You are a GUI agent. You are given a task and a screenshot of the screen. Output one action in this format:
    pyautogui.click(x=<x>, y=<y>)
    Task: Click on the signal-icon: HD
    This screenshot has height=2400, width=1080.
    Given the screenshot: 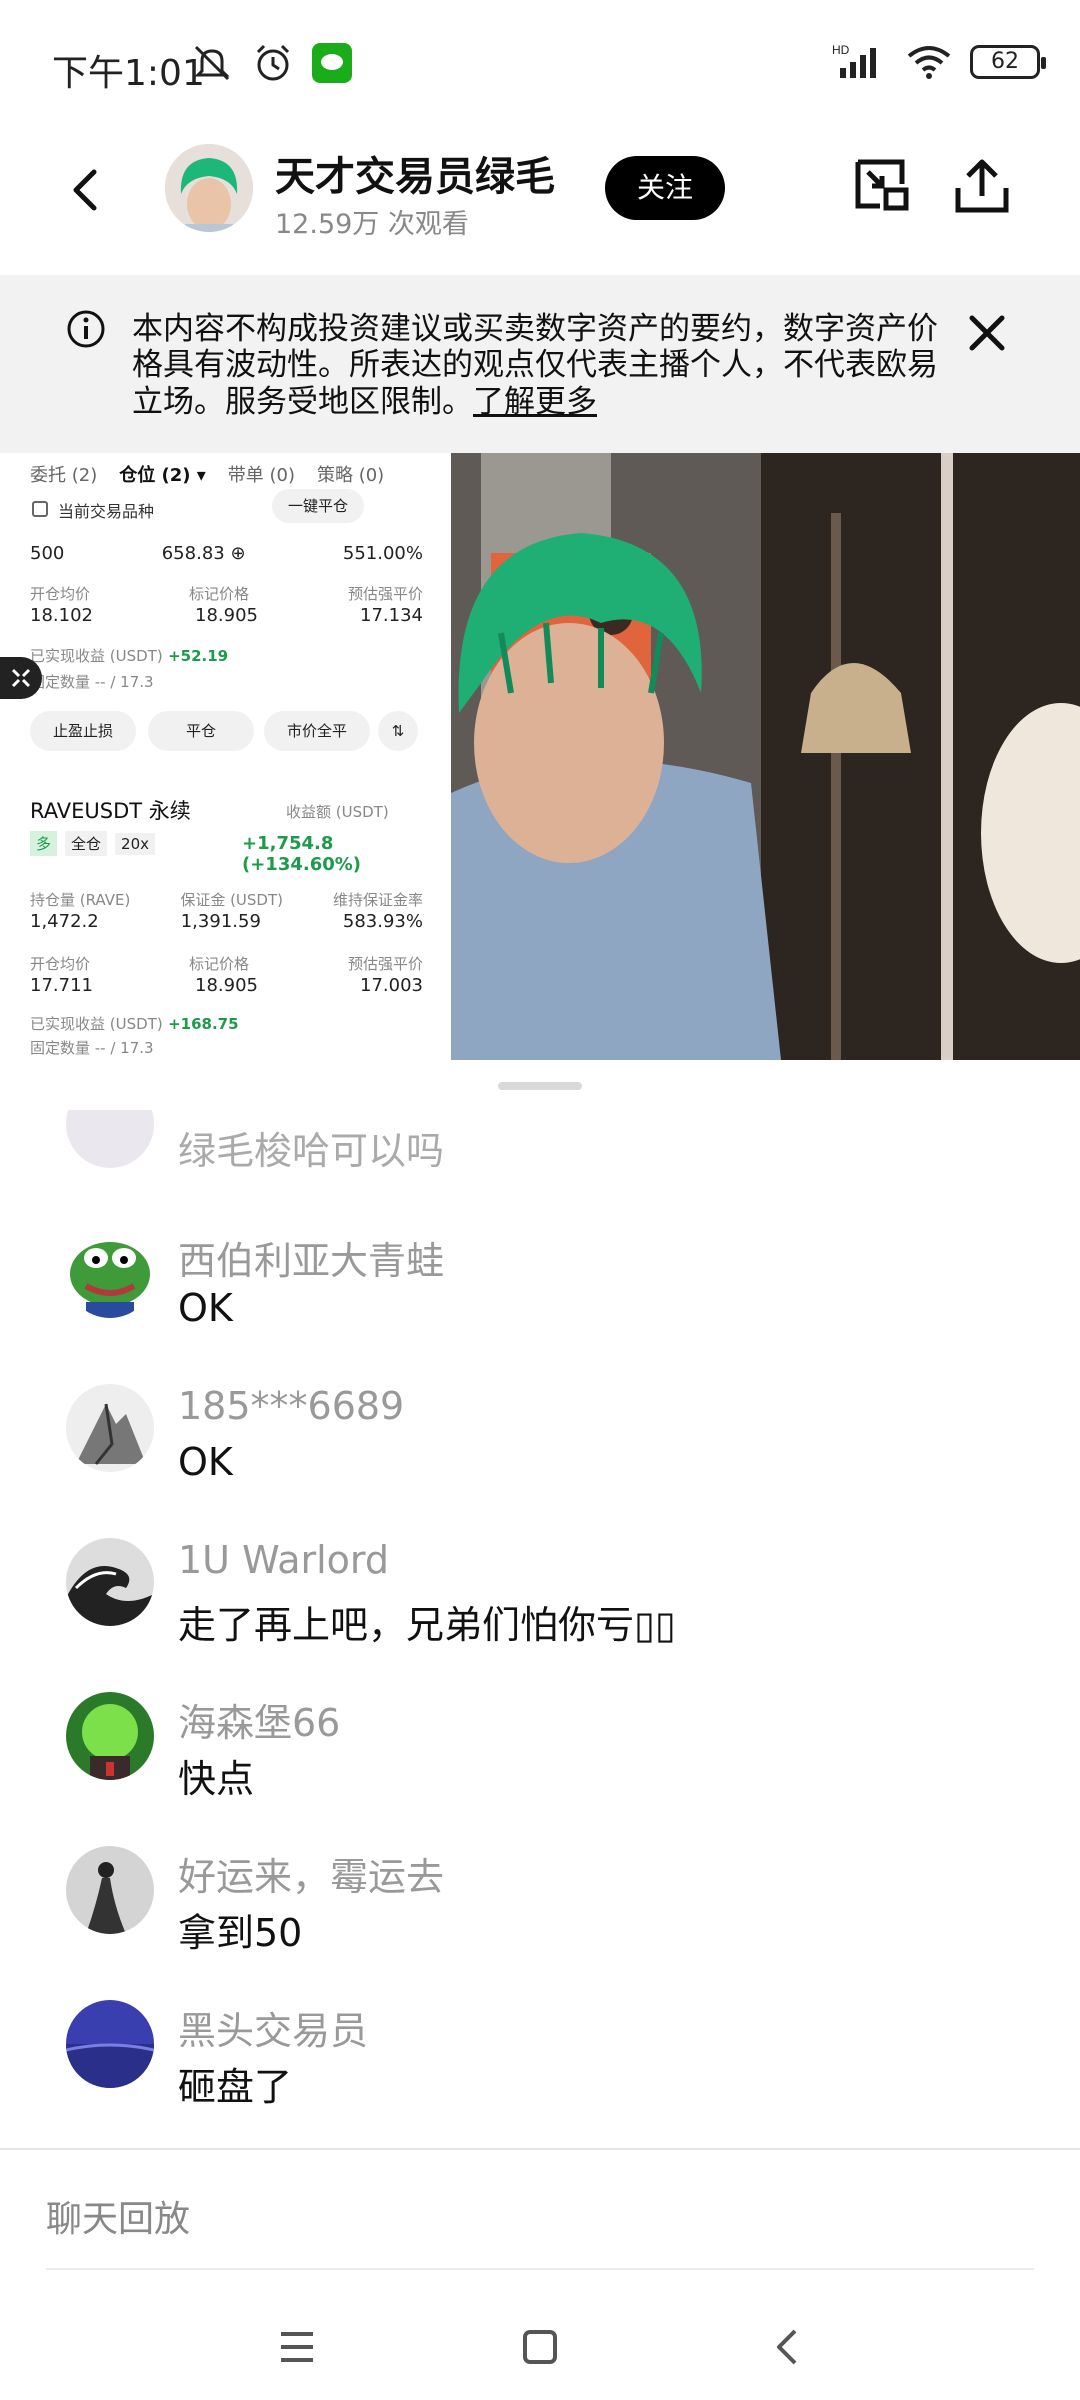 What is the action you would take?
    pyautogui.click(x=854, y=60)
    